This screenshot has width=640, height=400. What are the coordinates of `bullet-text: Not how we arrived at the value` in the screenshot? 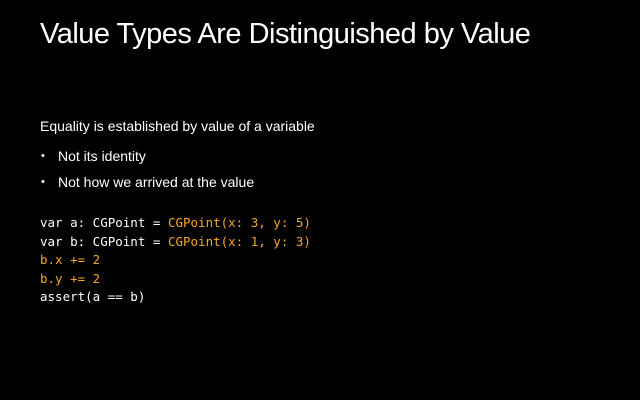 It's located at (156, 182).